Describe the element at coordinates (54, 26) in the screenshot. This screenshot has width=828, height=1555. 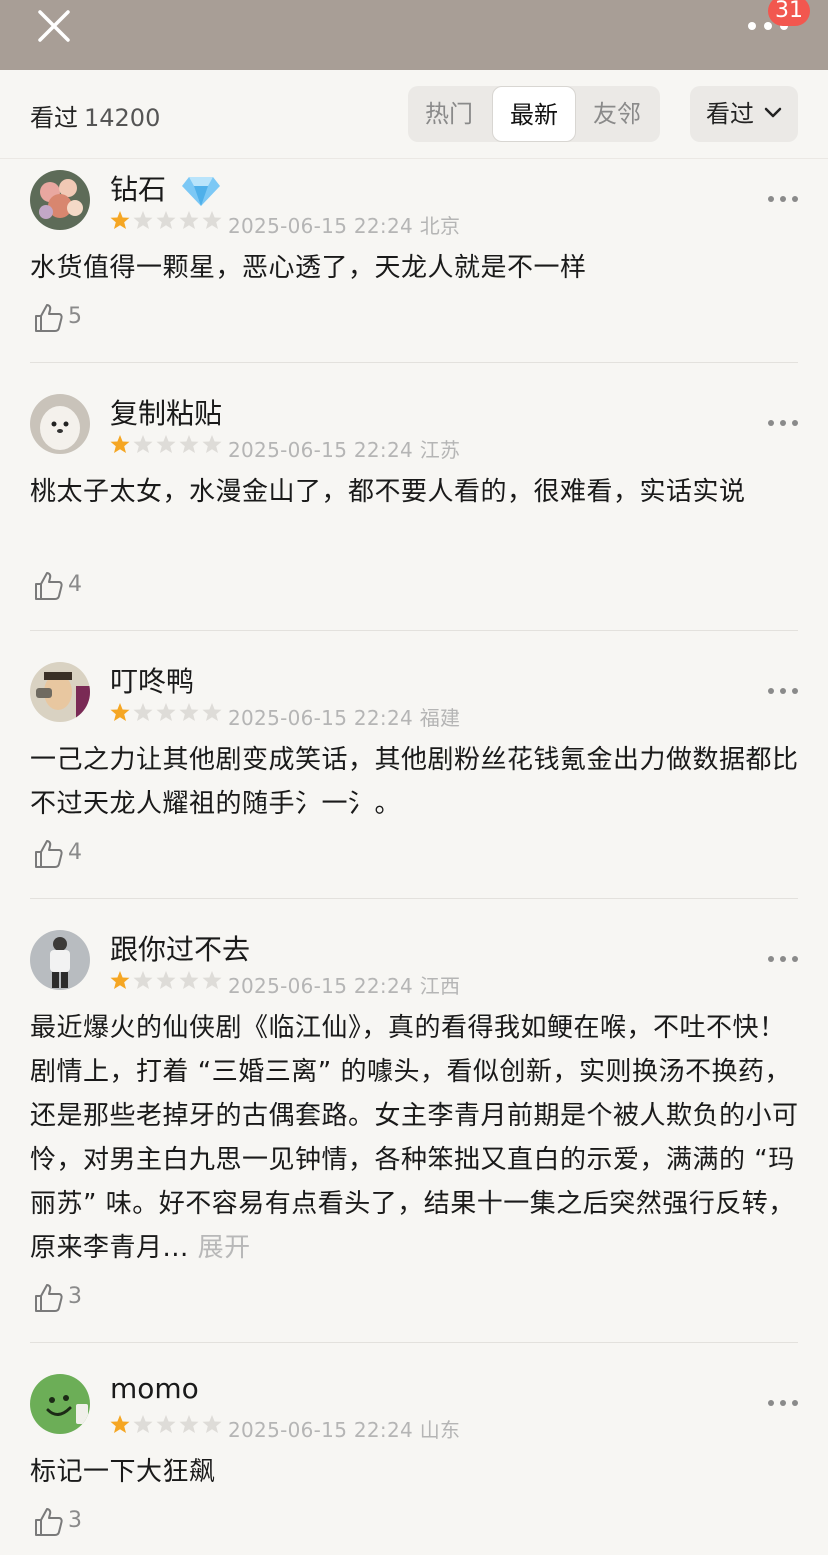
I see `close-icon` at that location.